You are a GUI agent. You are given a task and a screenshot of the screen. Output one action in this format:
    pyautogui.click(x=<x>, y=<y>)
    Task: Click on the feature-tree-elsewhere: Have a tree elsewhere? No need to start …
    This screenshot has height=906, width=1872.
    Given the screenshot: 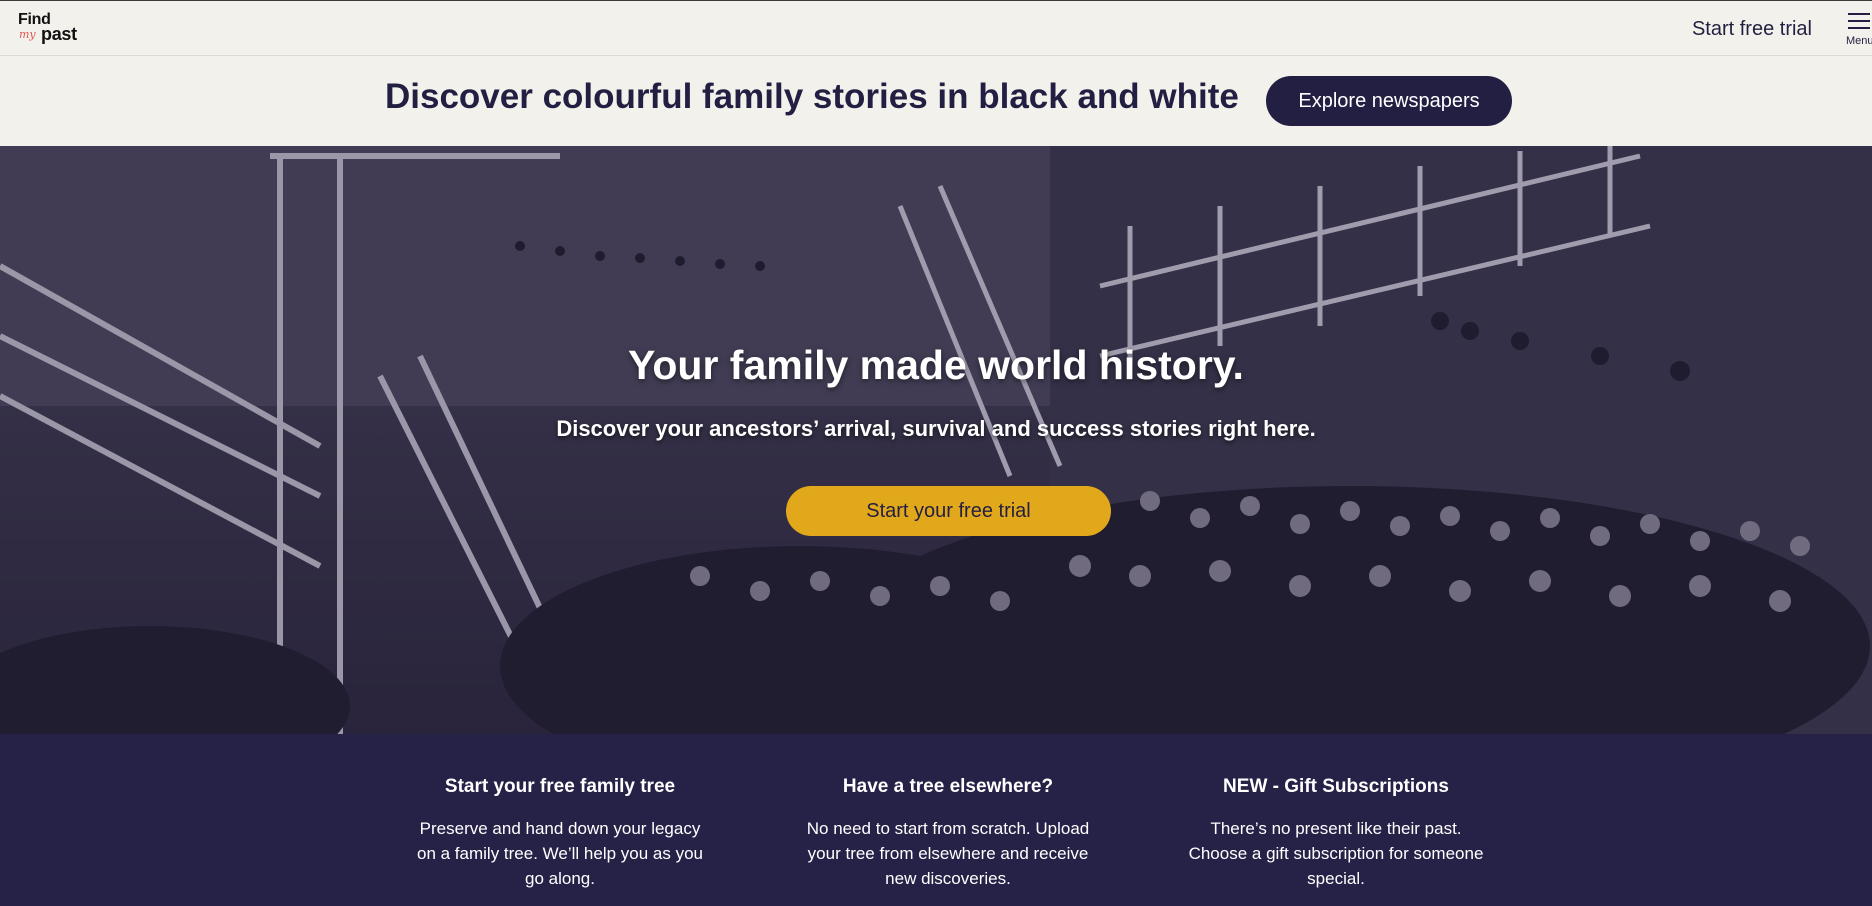 What is the action you would take?
    pyautogui.click(x=948, y=833)
    